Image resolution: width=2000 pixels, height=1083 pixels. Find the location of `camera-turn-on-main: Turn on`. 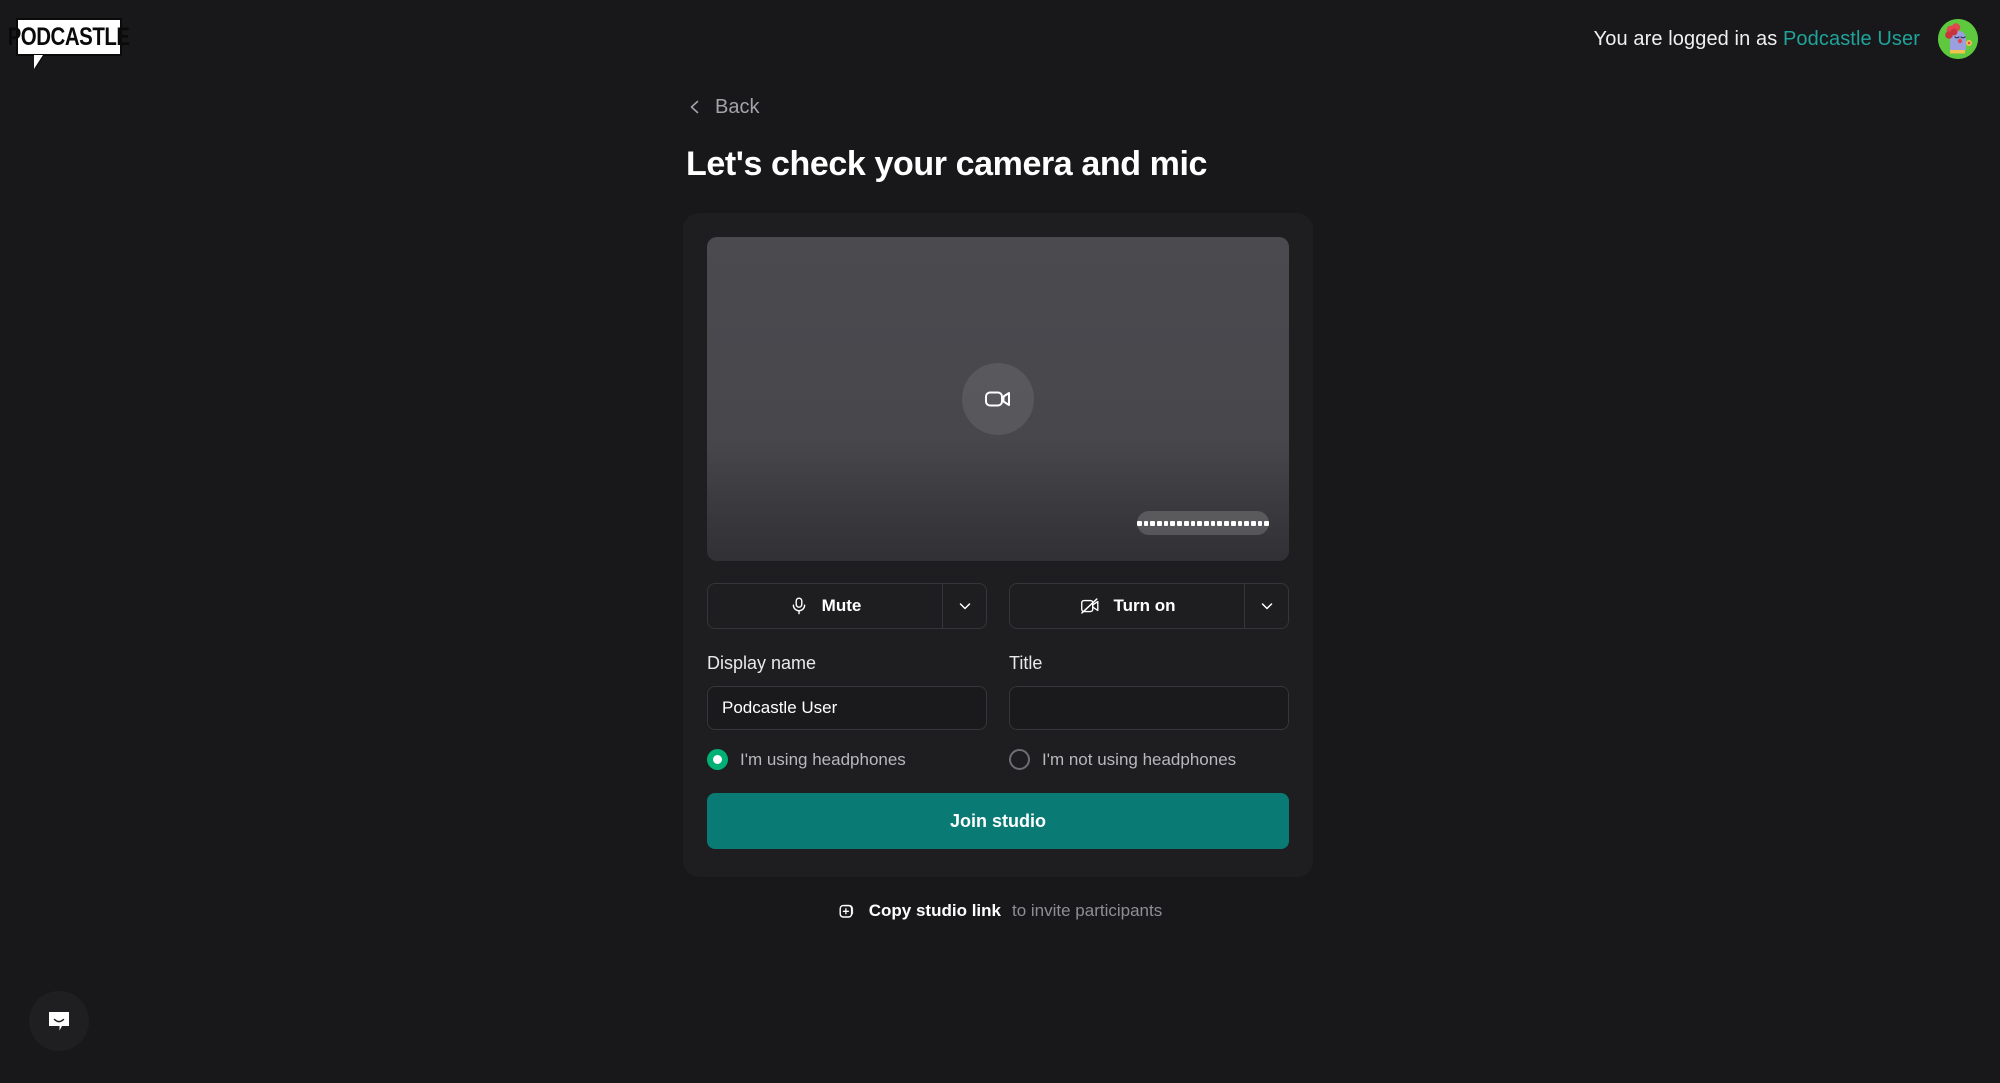

camera-turn-on-main: Turn on is located at coordinates (1127, 606).